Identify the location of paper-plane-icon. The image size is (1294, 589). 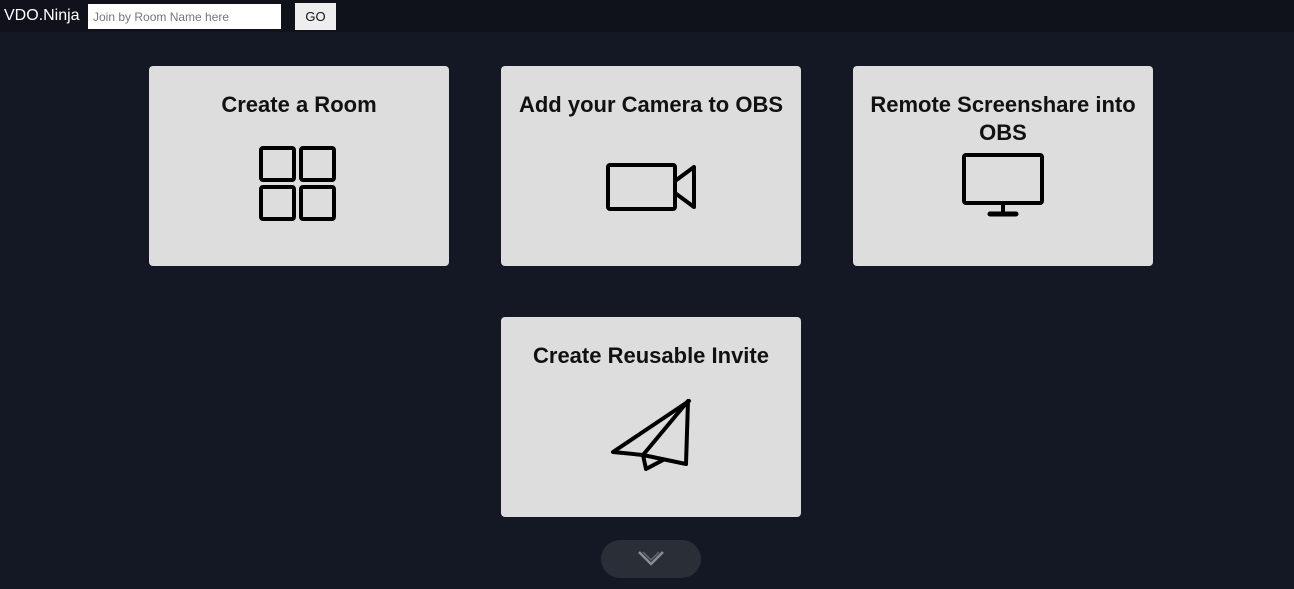
(651, 435).